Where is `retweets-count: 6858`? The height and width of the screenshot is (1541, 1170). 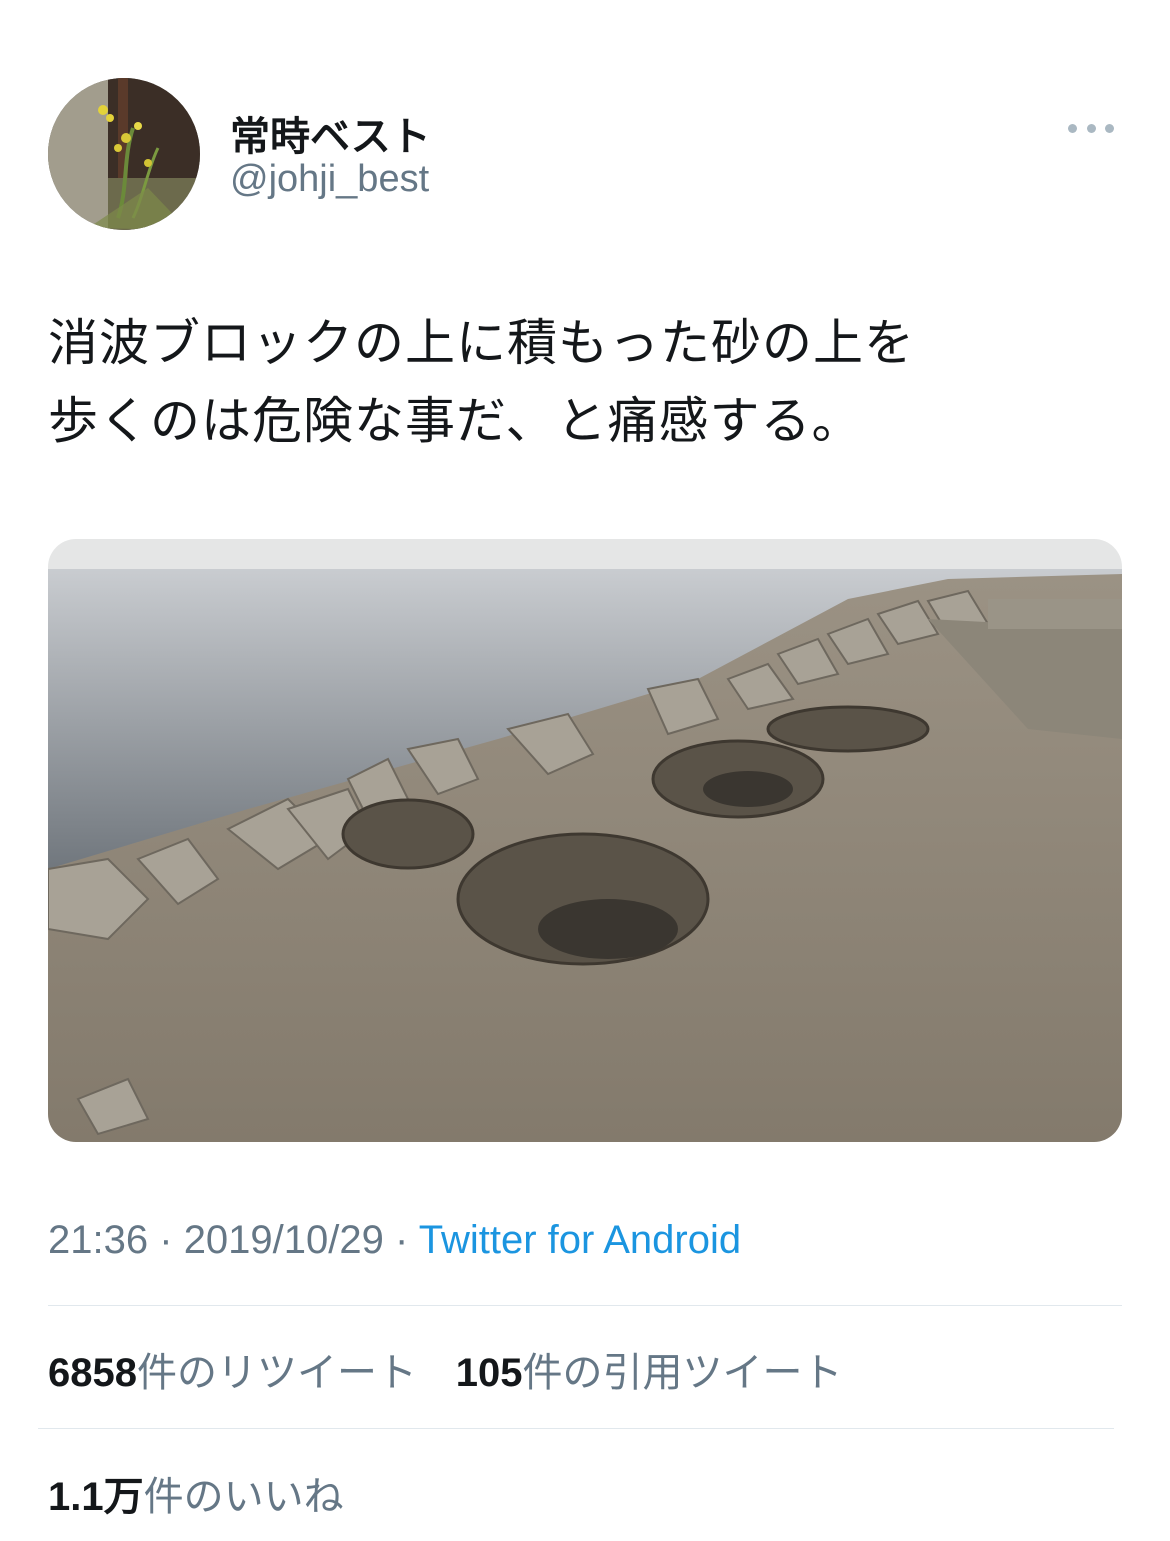
retweets-count: 6858 is located at coordinates (92, 1373).